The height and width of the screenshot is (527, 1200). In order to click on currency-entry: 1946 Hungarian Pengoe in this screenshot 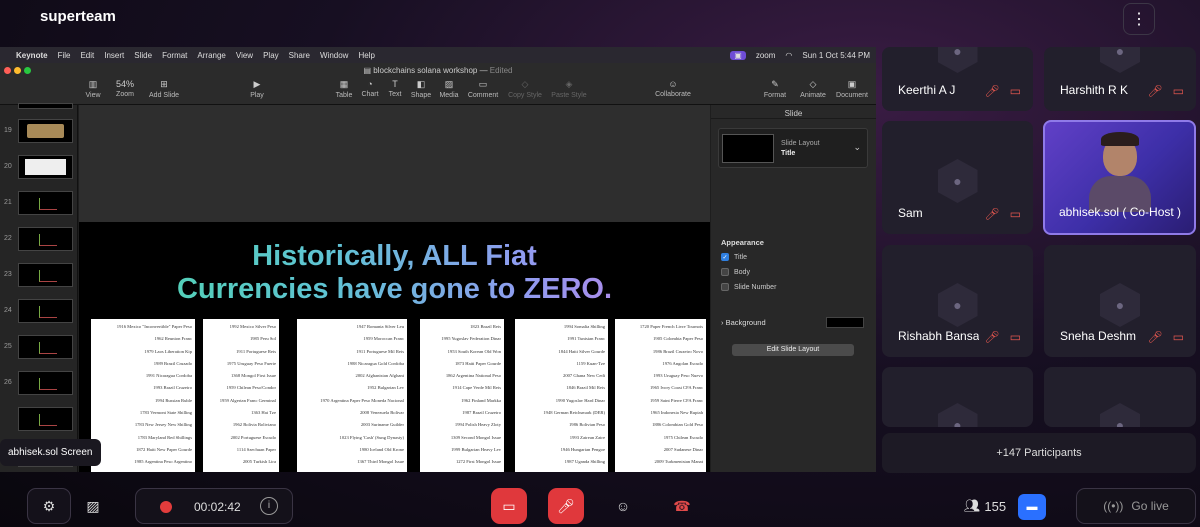, I will do `click(582, 449)`.